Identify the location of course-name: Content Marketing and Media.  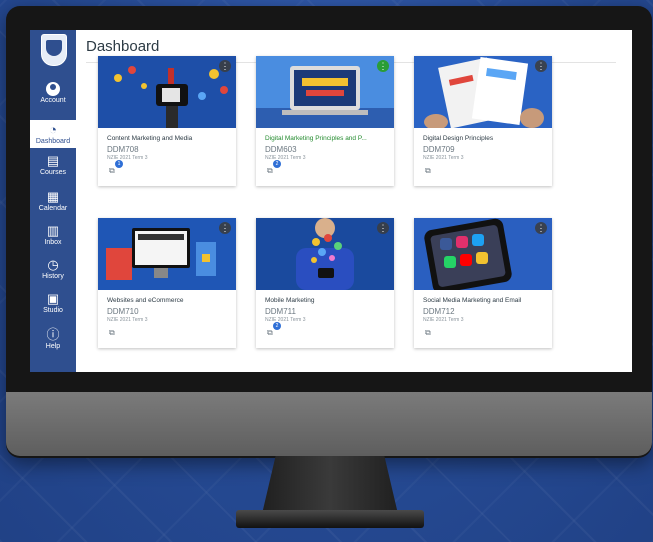
(169, 138).